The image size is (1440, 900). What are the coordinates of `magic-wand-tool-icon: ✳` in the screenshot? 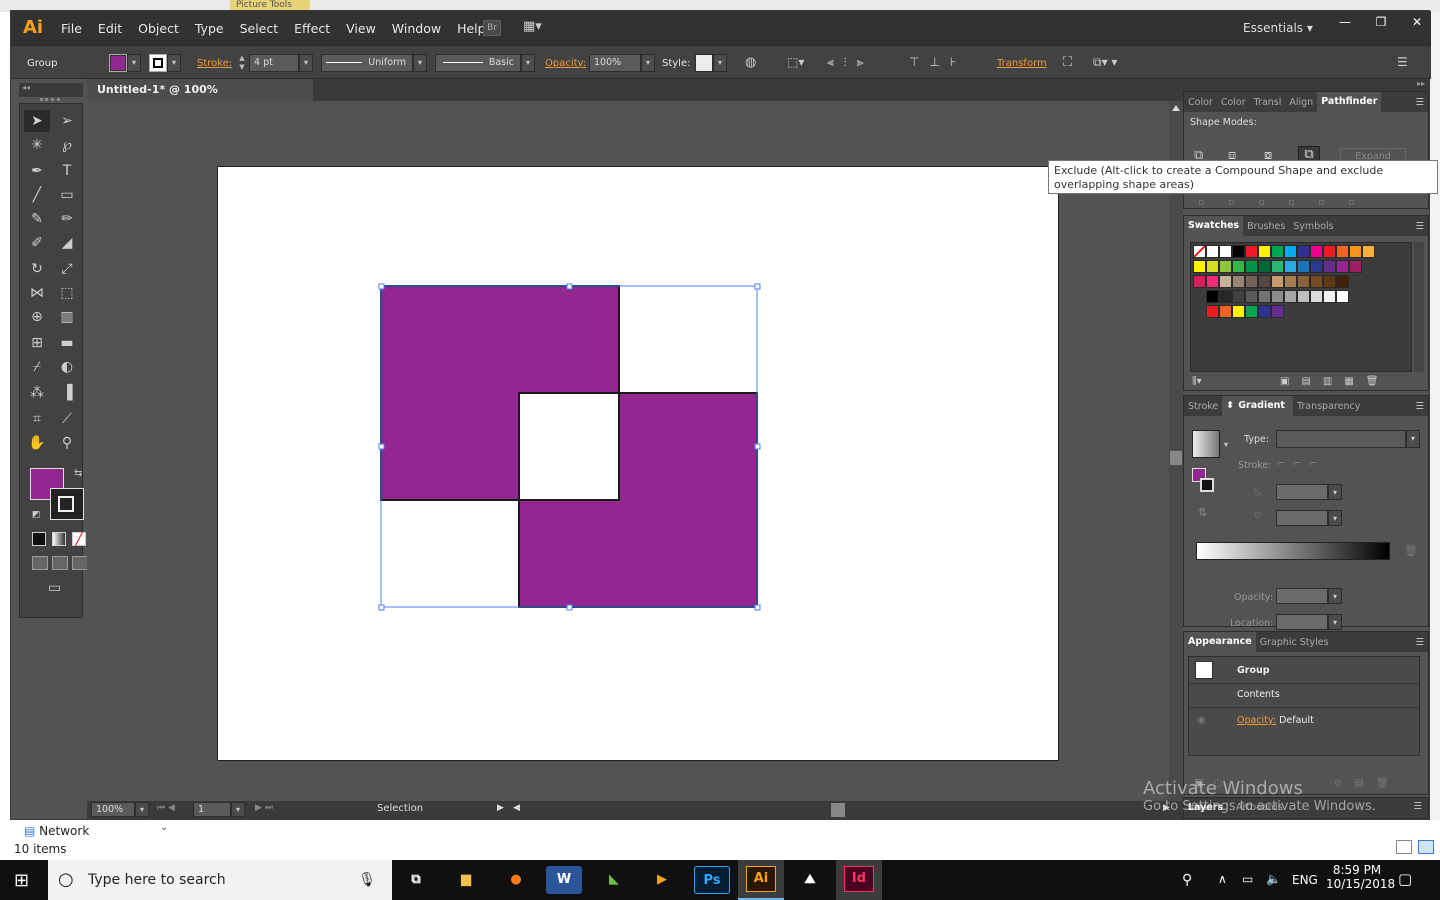 It's located at (37, 145).